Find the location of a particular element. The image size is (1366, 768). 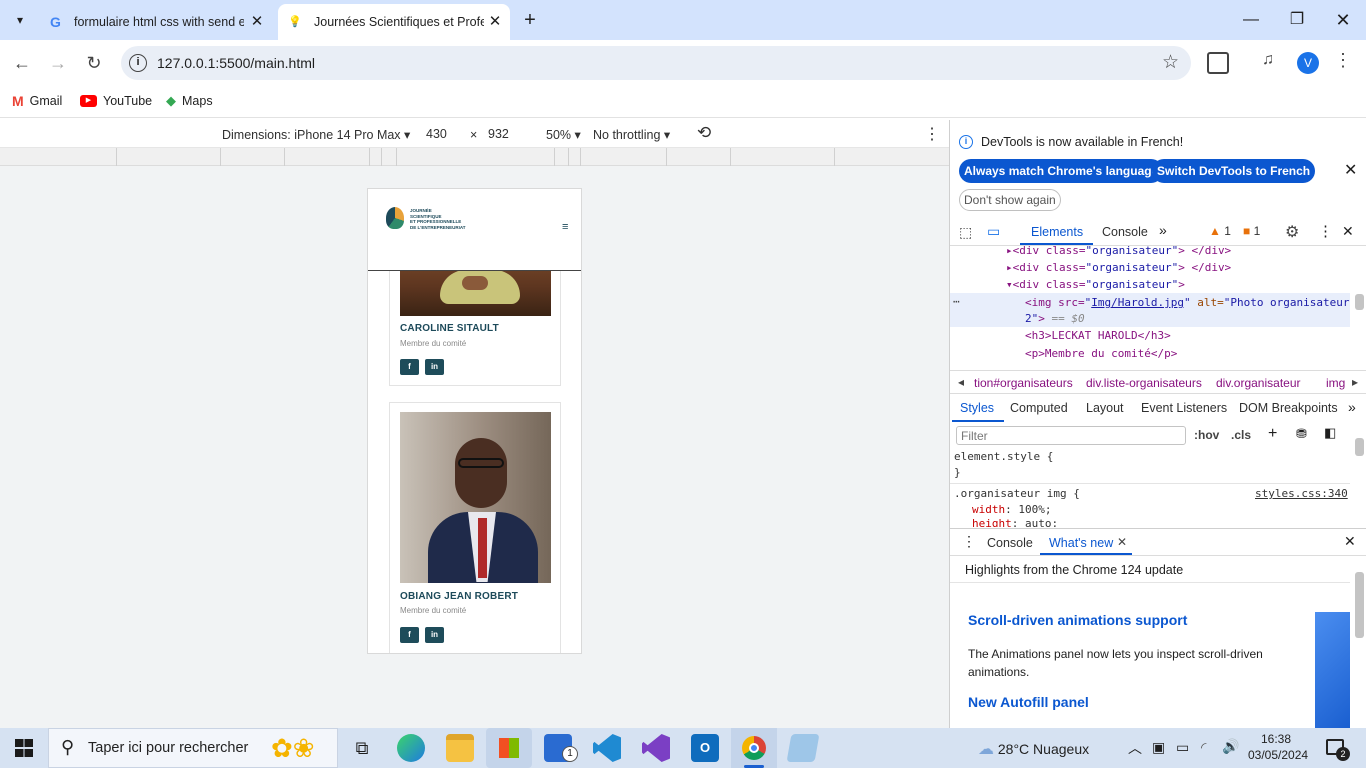

article-title: Scroll-driven animations support is located at coordinates (1077, 620).